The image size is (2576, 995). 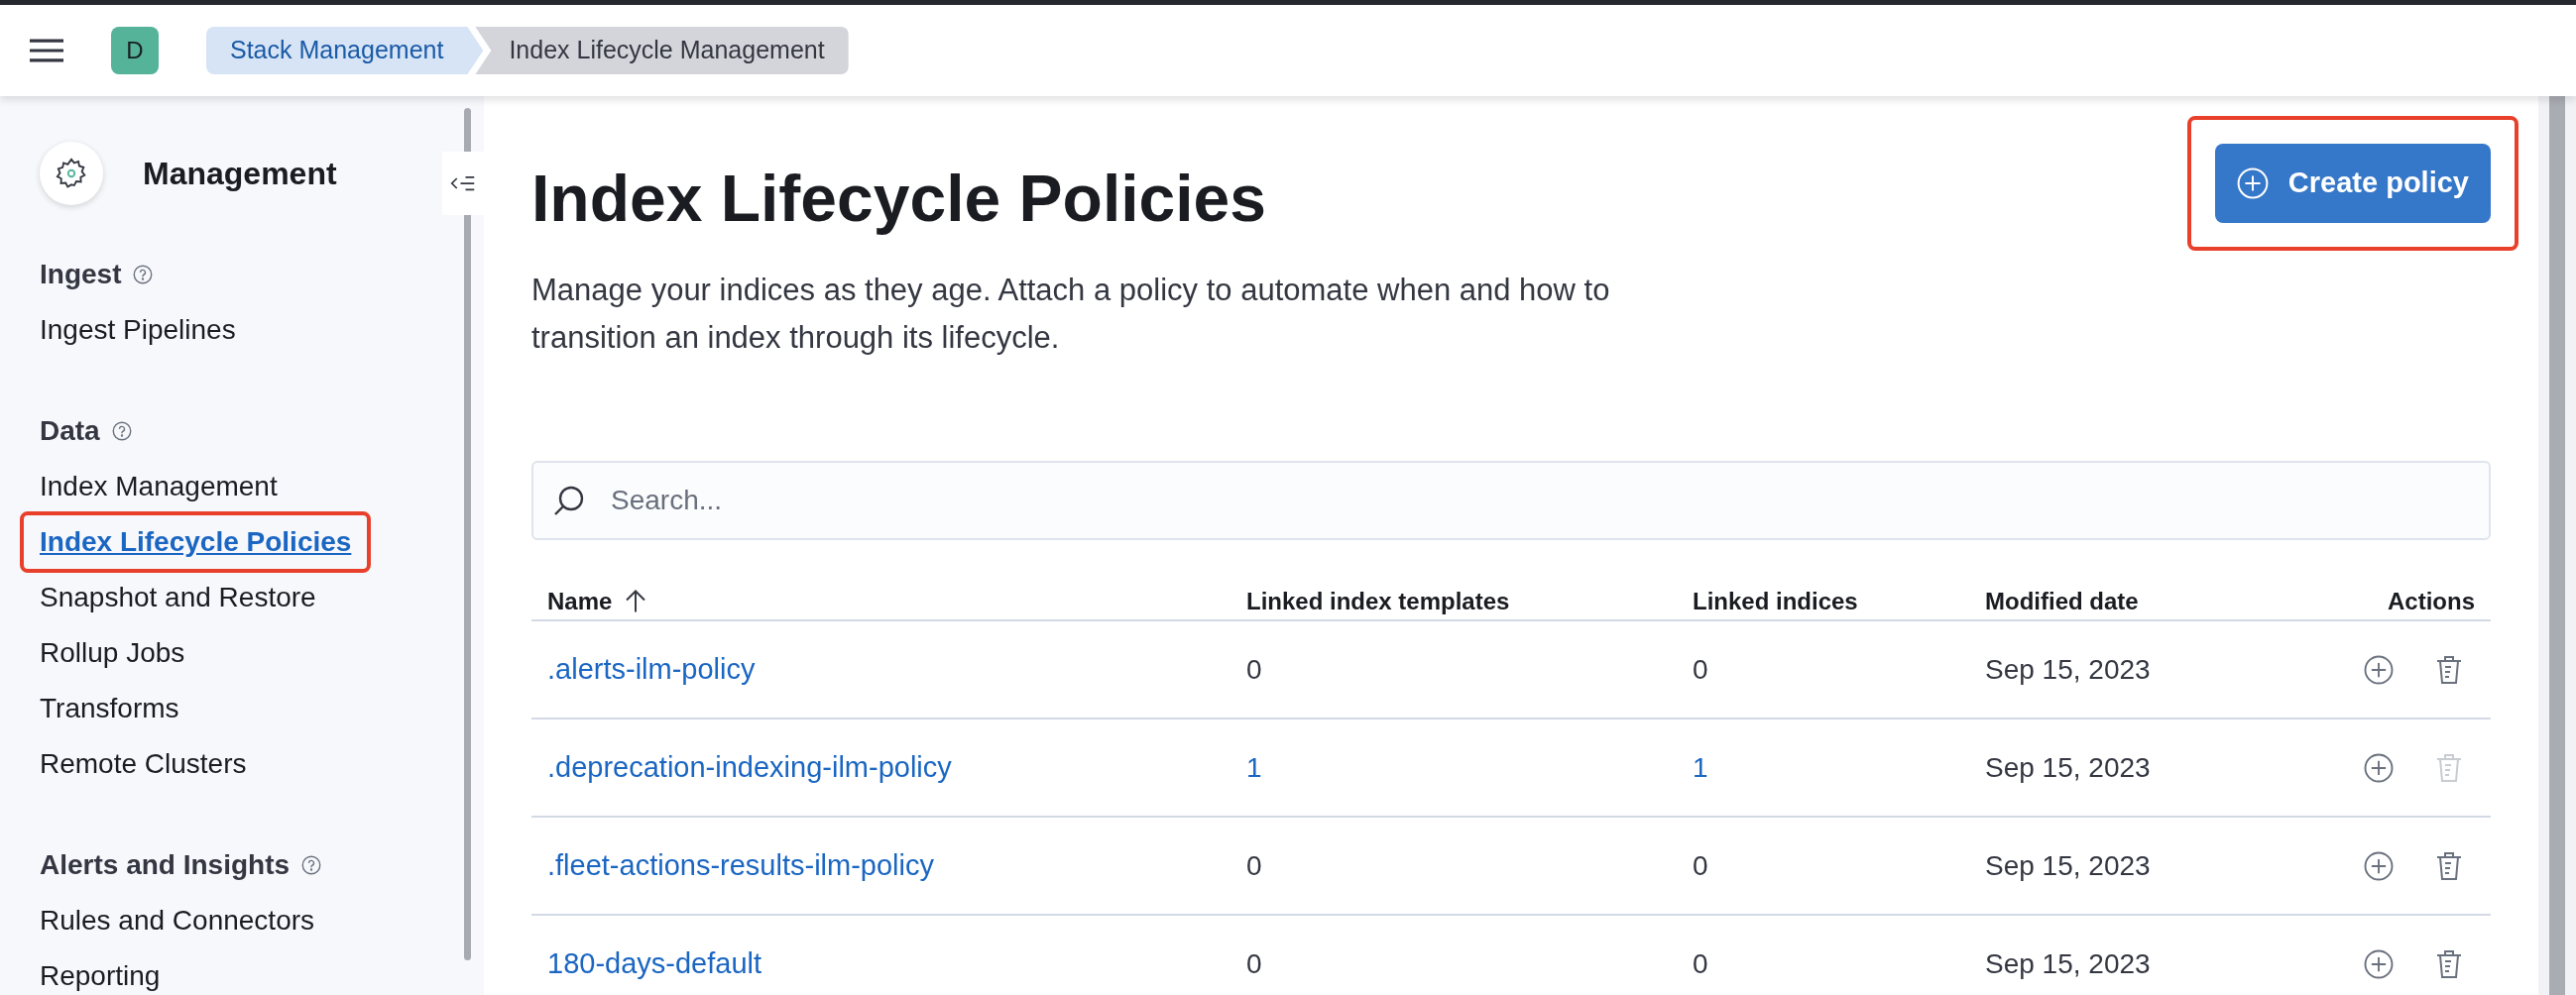 What do you see at coordinates (135, 50) in the screenshot?
I see `avatar: D` at bounding box center [135, 50].